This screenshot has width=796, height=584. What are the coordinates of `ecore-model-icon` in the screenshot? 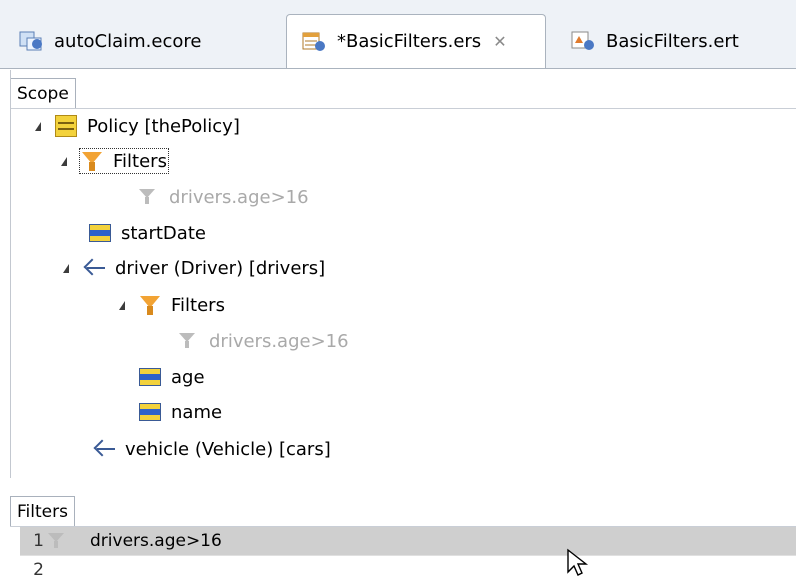 It's located at (31, 41).